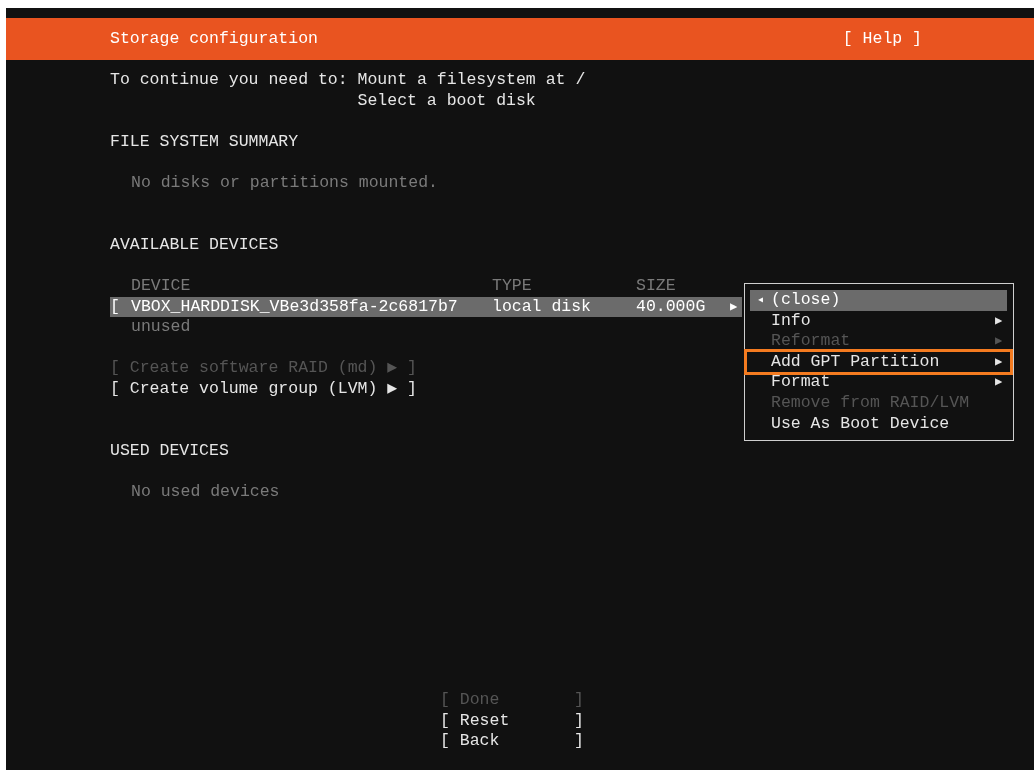  Describe the element at coordinates (295, 307) in the screenshot. I see `device-name: VBOX_HARDDISK_VBe3d358fa-2c6817b7` at that location.